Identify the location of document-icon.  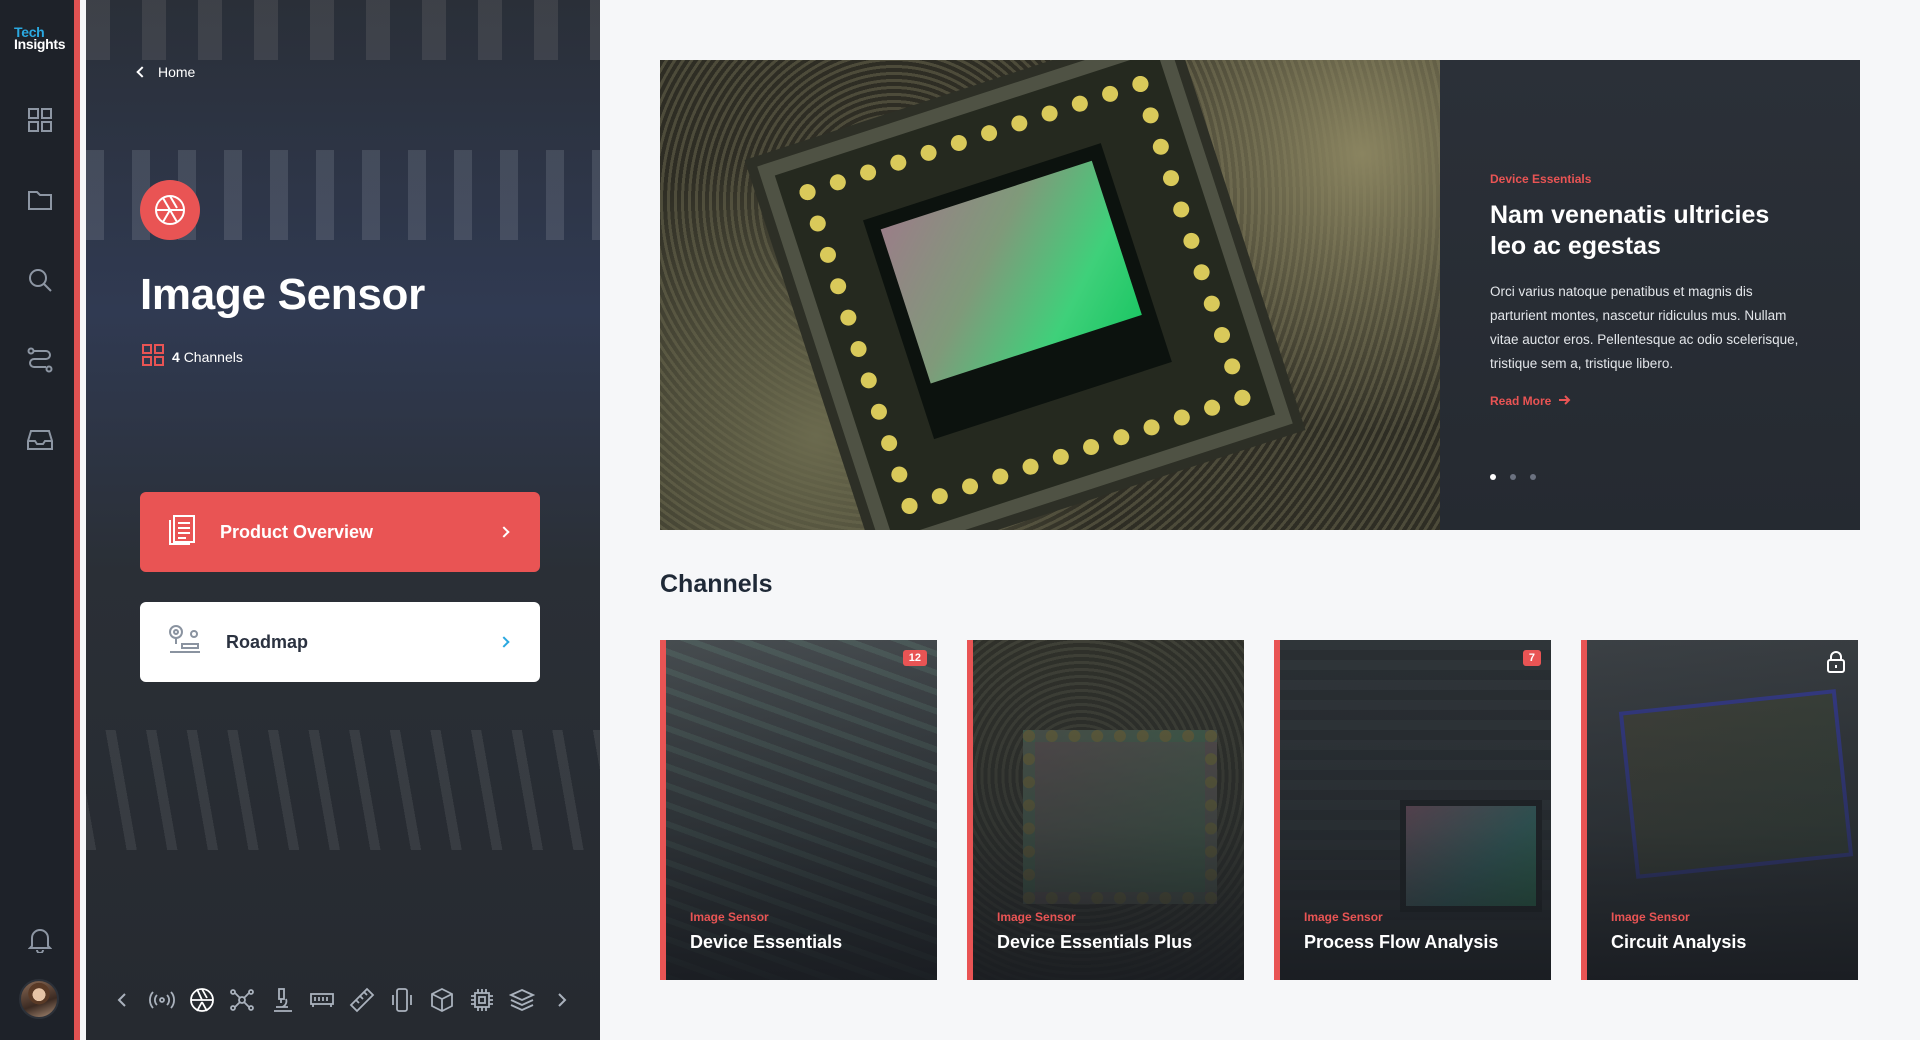
(182, 532).